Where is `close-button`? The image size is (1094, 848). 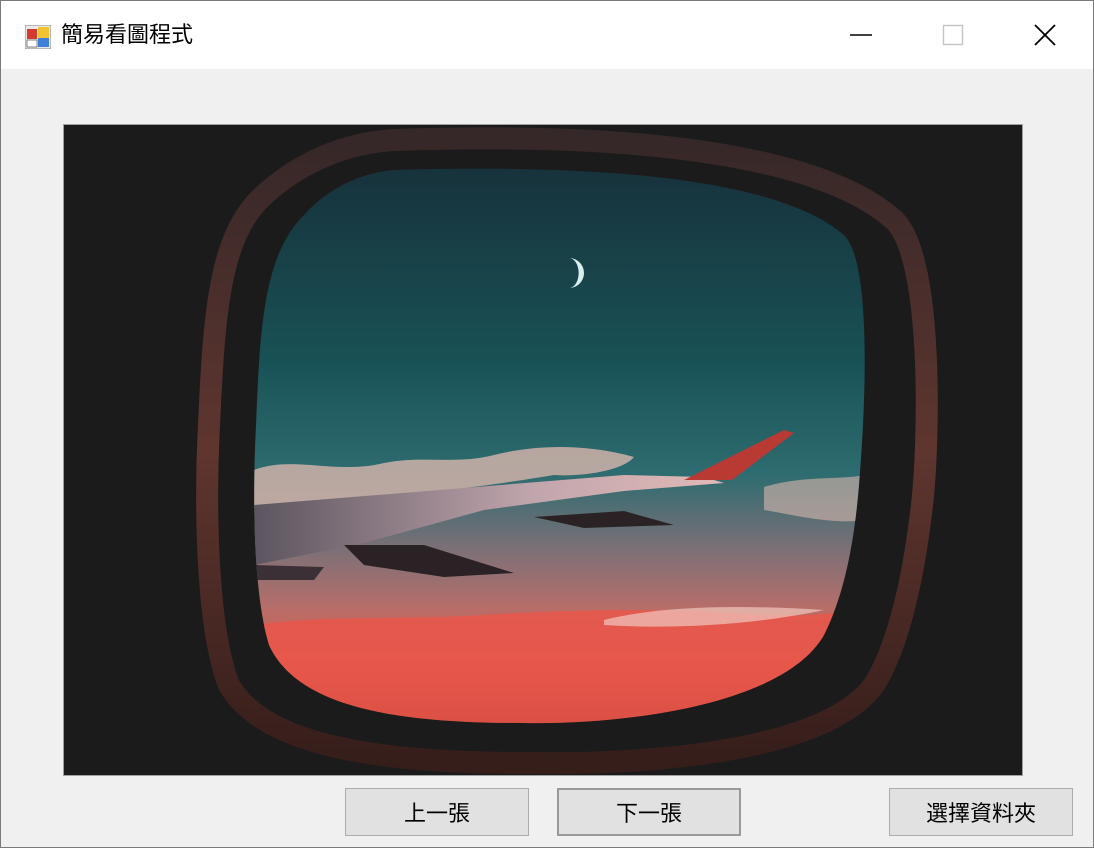
close-button is located at coordinates (1045, 35).